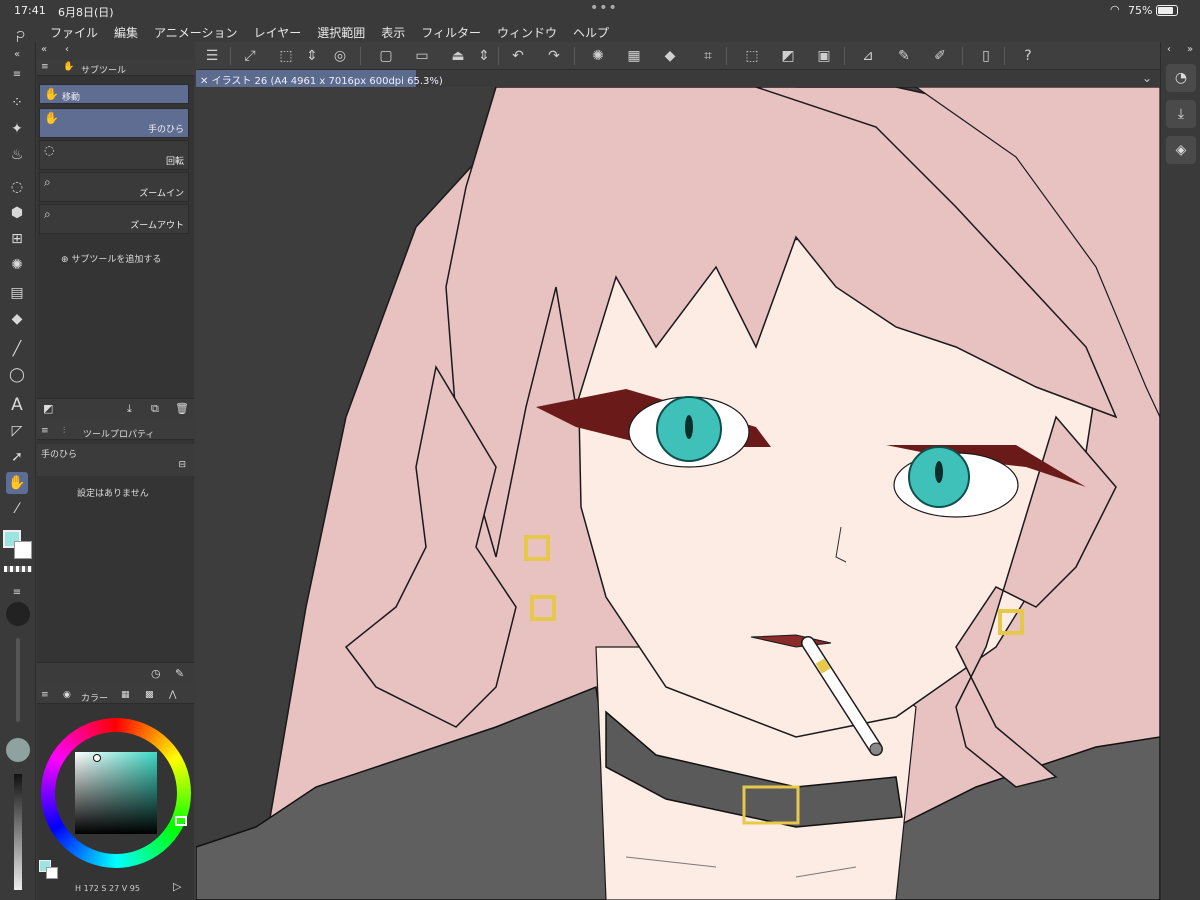 The width and height of the screenshot is (1200, 900). Describe the element at coordinates (18, 569) in the screenshot. I see `transparent-swatch` at that location.